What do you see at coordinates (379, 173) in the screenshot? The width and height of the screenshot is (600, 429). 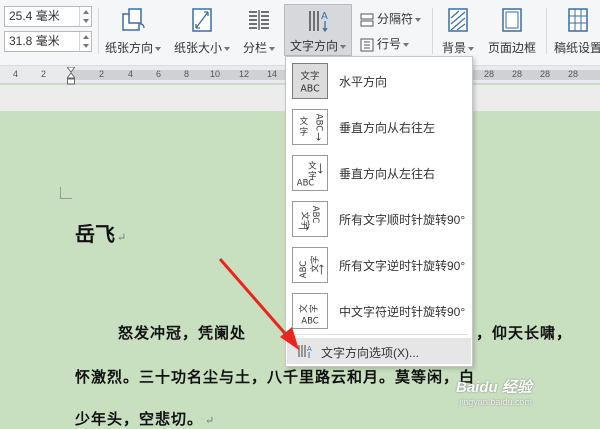 I see `menu-item-vertical-ltr: 文 字 ABC 垂直方向从左往右` at bounding box center [379, 173].